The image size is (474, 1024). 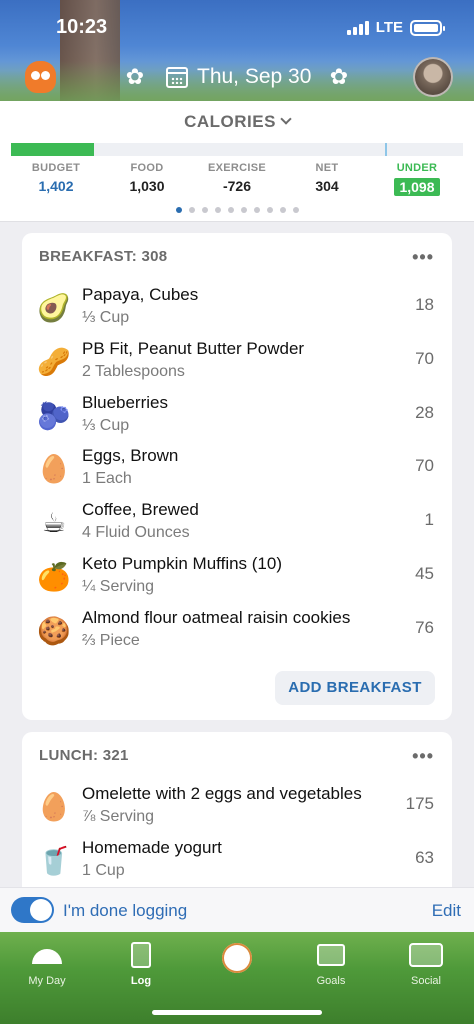 What do you see at coordinates (424, 573) in the screenshot?
I see `food-calories: 45` at bounding box center [424, 573].